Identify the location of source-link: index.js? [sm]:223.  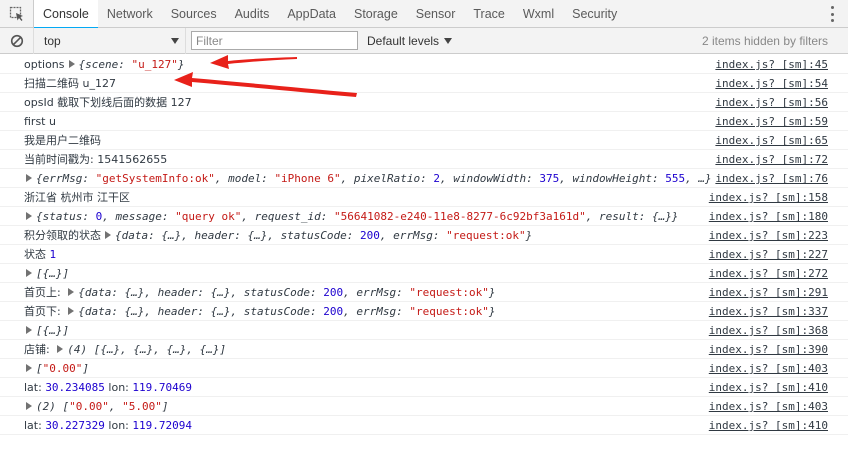
(768, 235).